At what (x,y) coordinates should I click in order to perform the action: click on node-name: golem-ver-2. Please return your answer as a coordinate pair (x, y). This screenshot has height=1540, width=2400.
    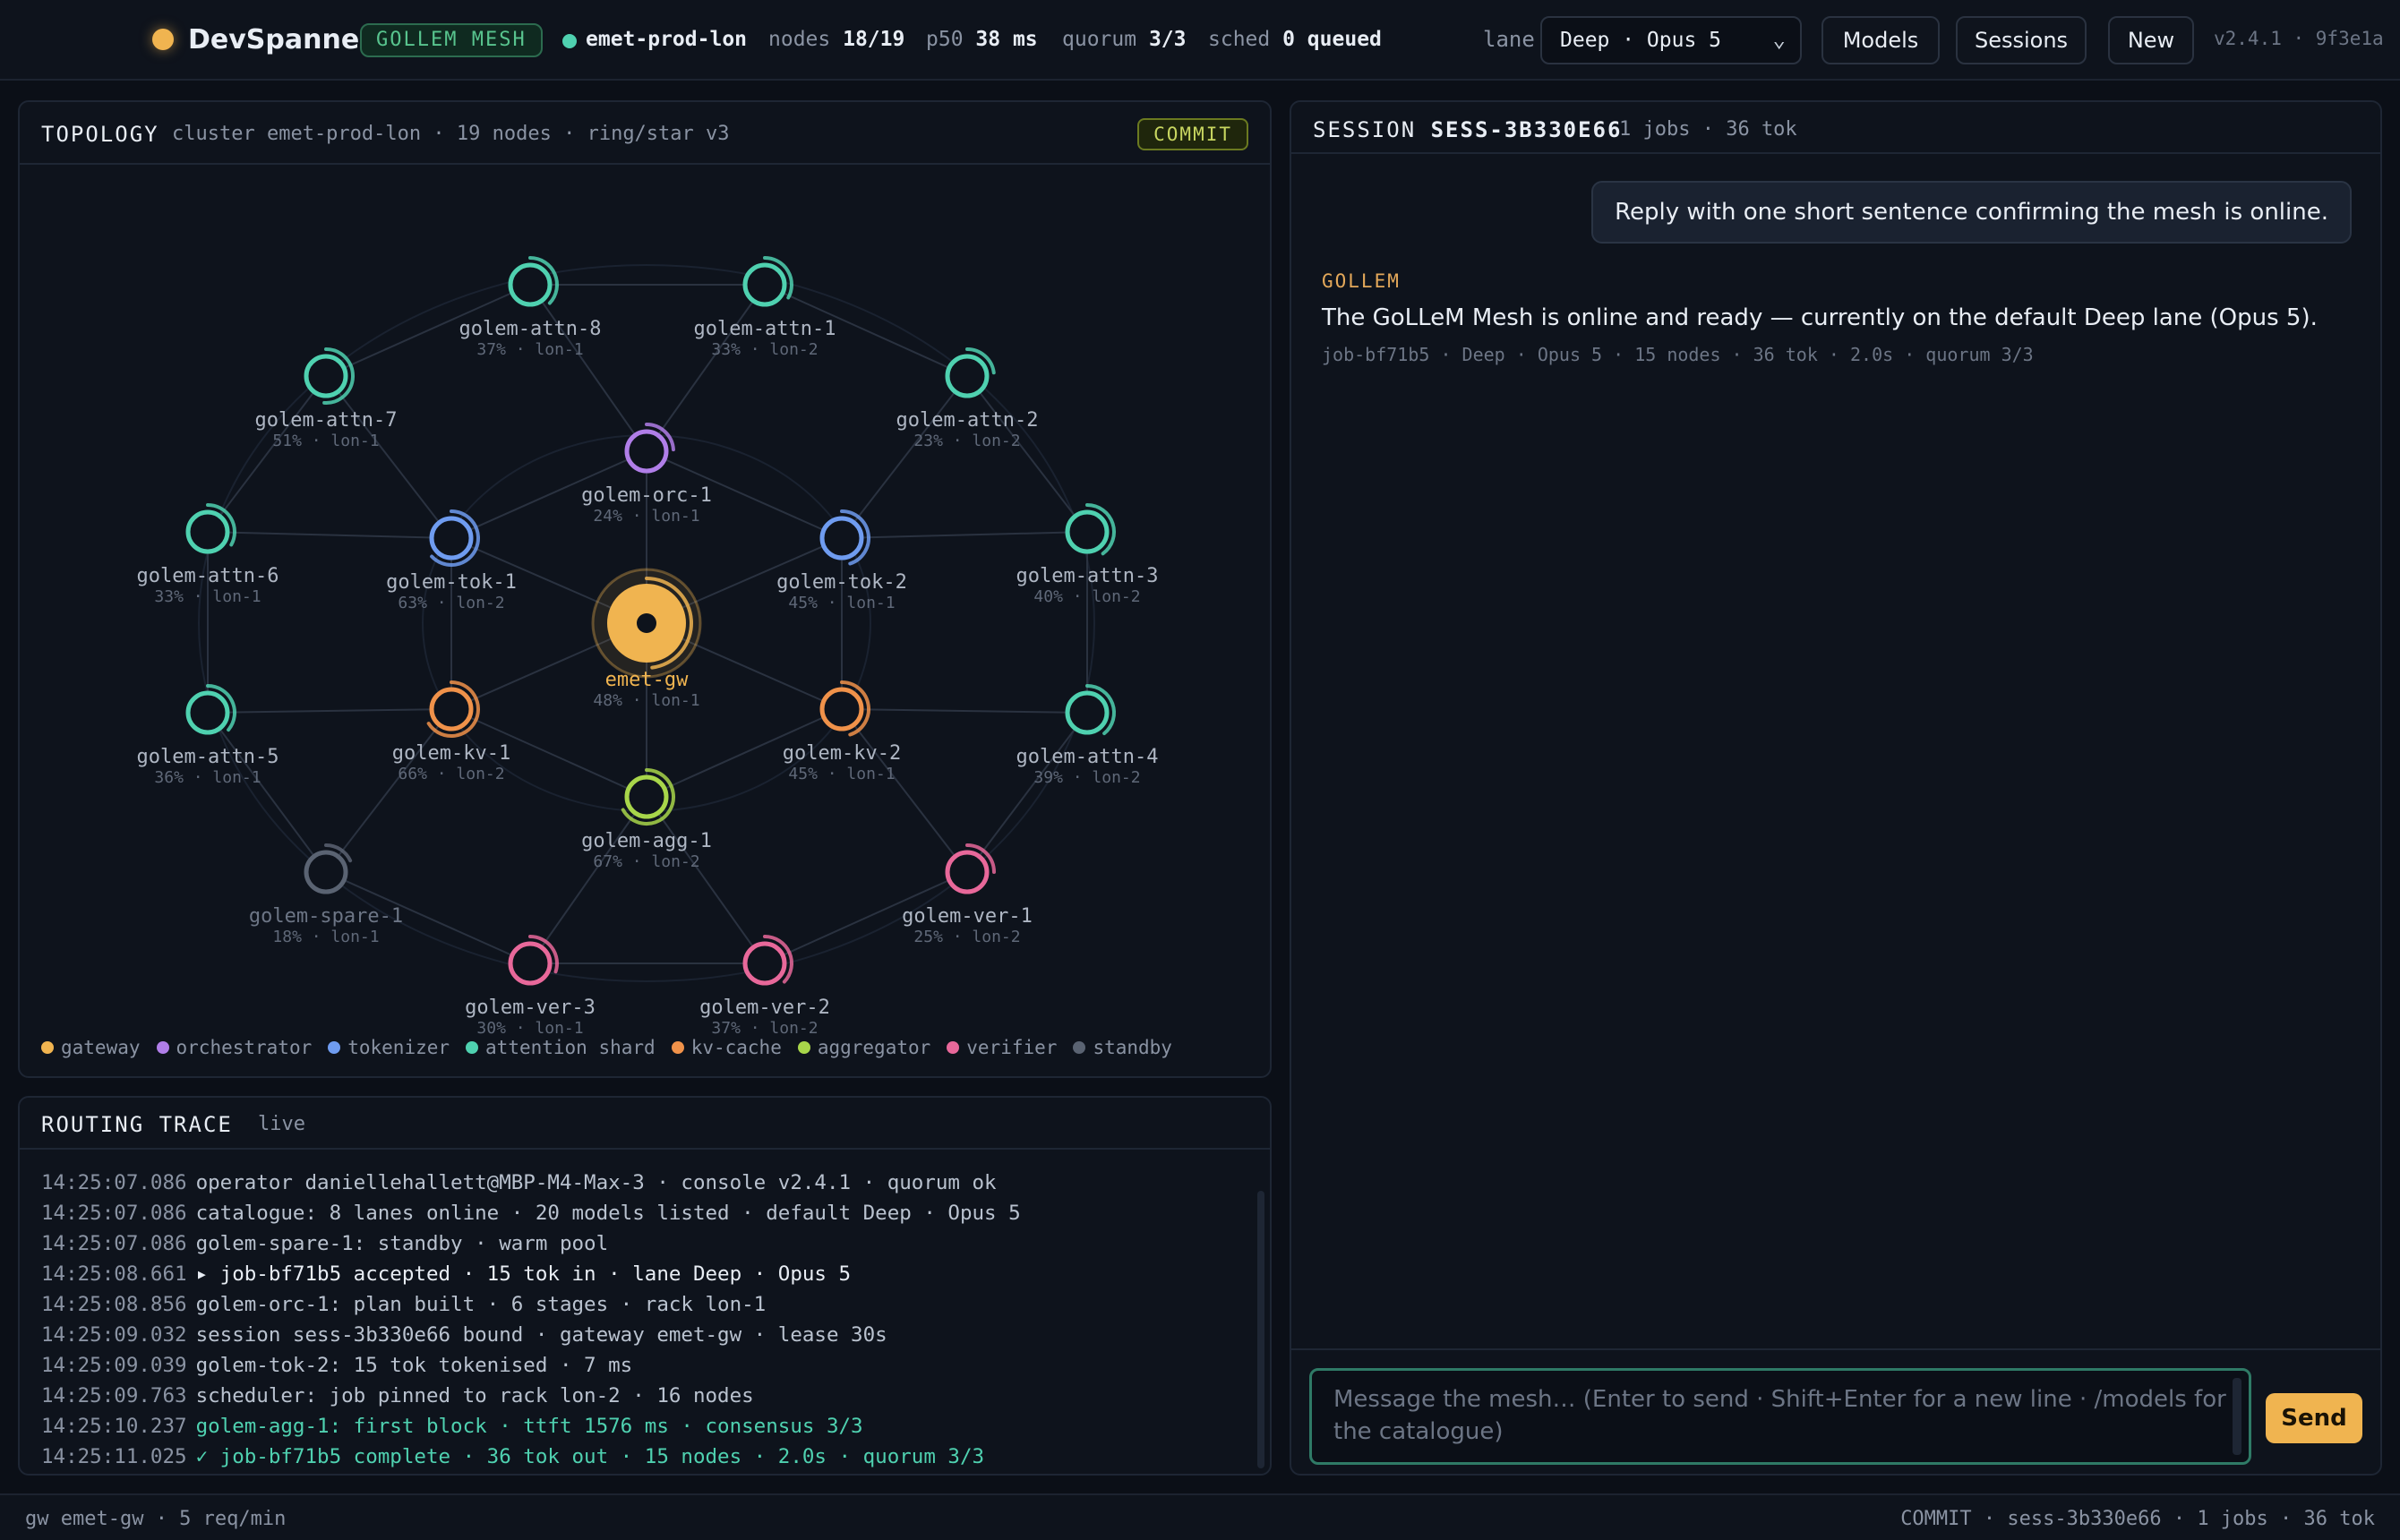
    Looking at the image, I should click on (765, 1008).